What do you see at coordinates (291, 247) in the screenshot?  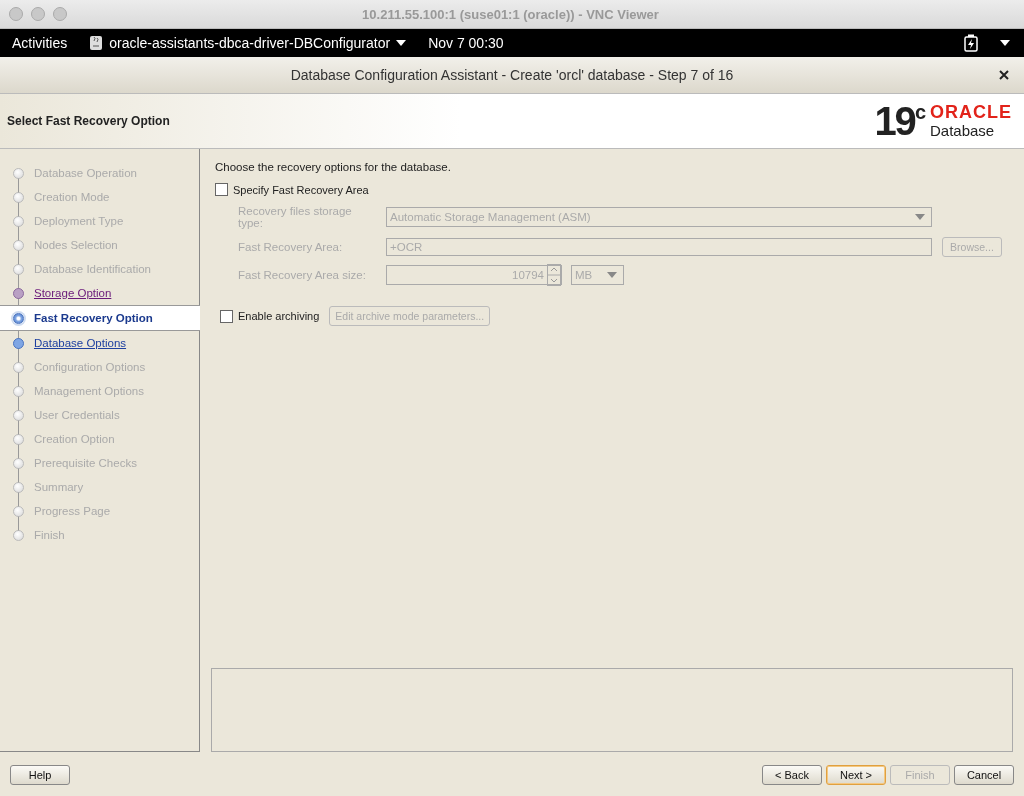 I see `field-label: Fast Recovery Area:` at bounding box center [291, 247].